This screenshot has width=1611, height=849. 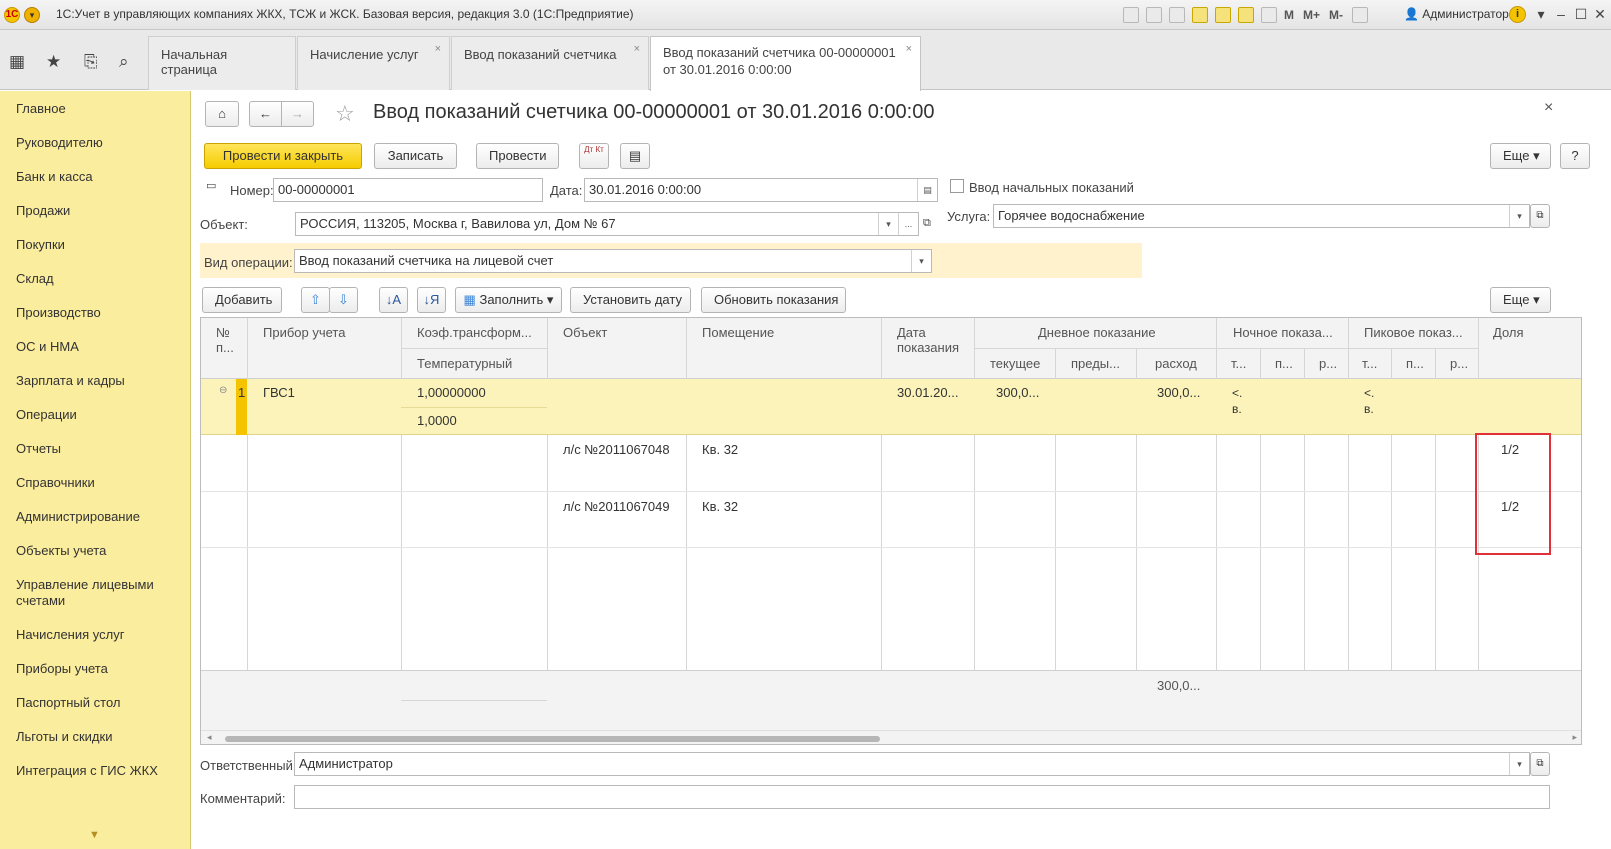 I want to click on sidebar-item-personal-accounts: Управление лицевыми счетами, so click(x=96, y=593).